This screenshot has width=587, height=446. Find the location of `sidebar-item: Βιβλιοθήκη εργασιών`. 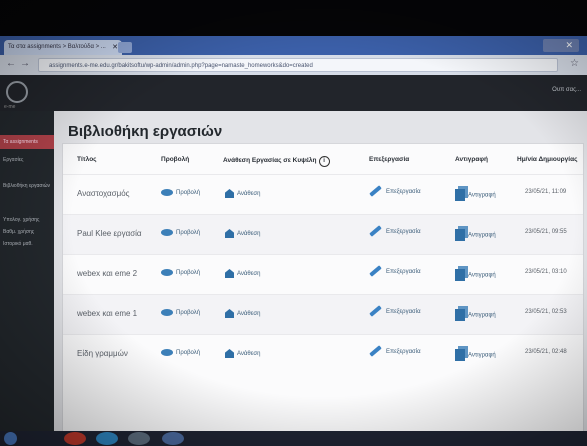

sidebar-item: Βιβλιοθήκη εργασιών is located at coordinates (26, 186).